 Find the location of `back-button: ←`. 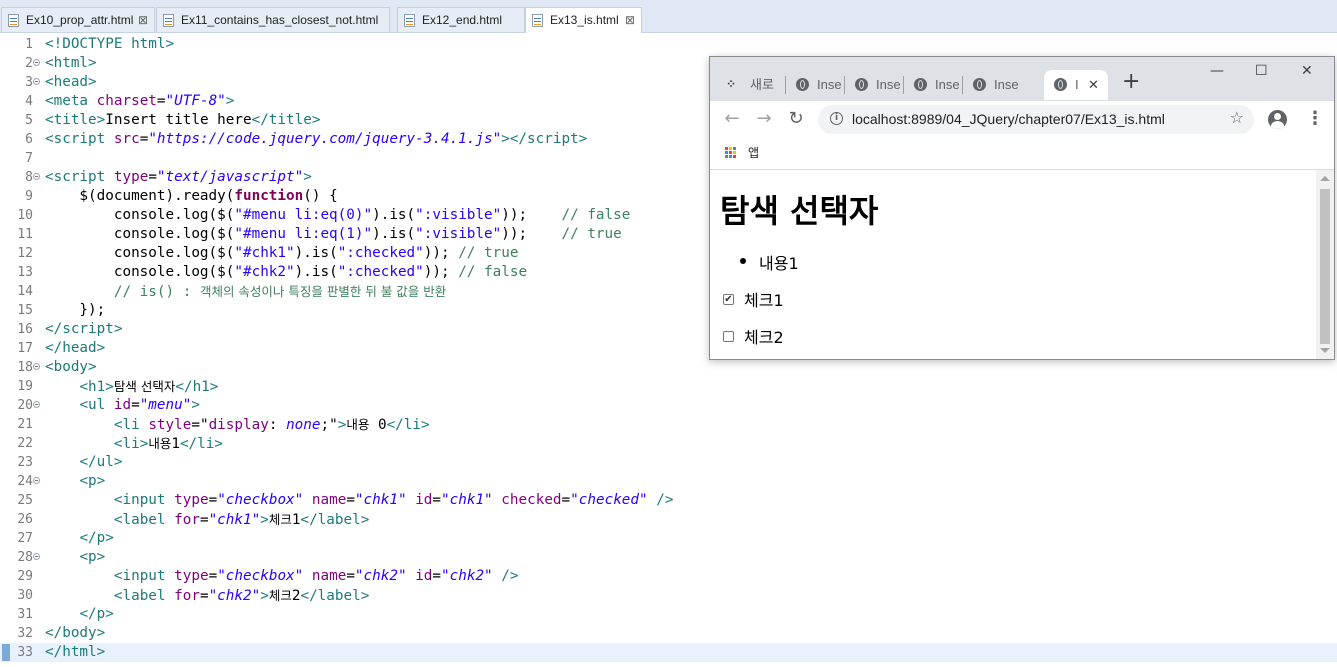

back-button: ← is located at coordinates (732, 119).